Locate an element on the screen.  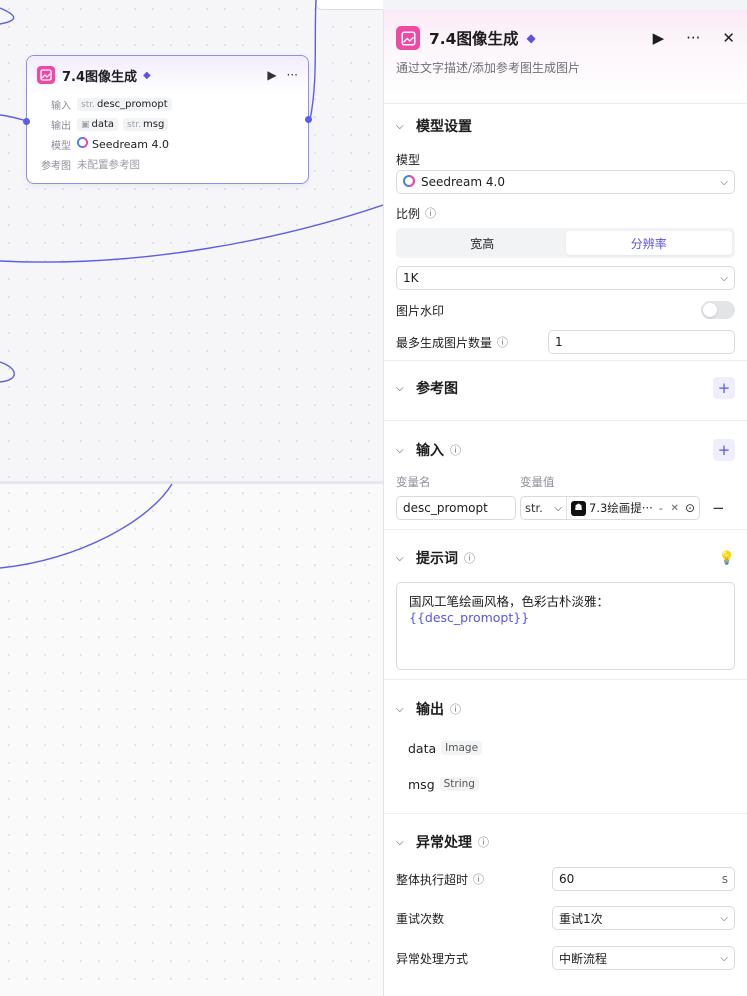
node-header: 7.4图像生成 ◆ ▶ ··· is located at coordinates (167, 75).